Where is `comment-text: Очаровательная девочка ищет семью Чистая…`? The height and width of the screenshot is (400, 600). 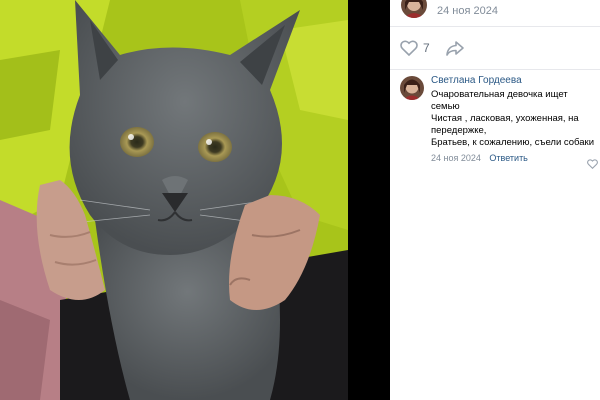 comment-text: Очаровательная девочка ищет семью Чистая… is located at coordinates (514, 119).